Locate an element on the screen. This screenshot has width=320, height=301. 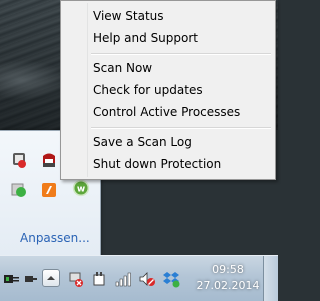
show-desktop-button is located at coordinates (270, 278).